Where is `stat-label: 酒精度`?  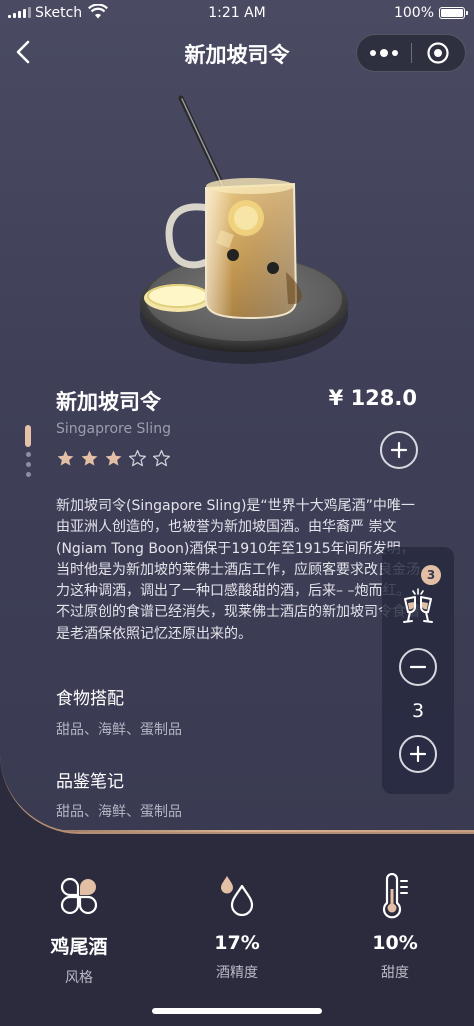
stat-label: 酒精度 is located at coordinates (237, 973).